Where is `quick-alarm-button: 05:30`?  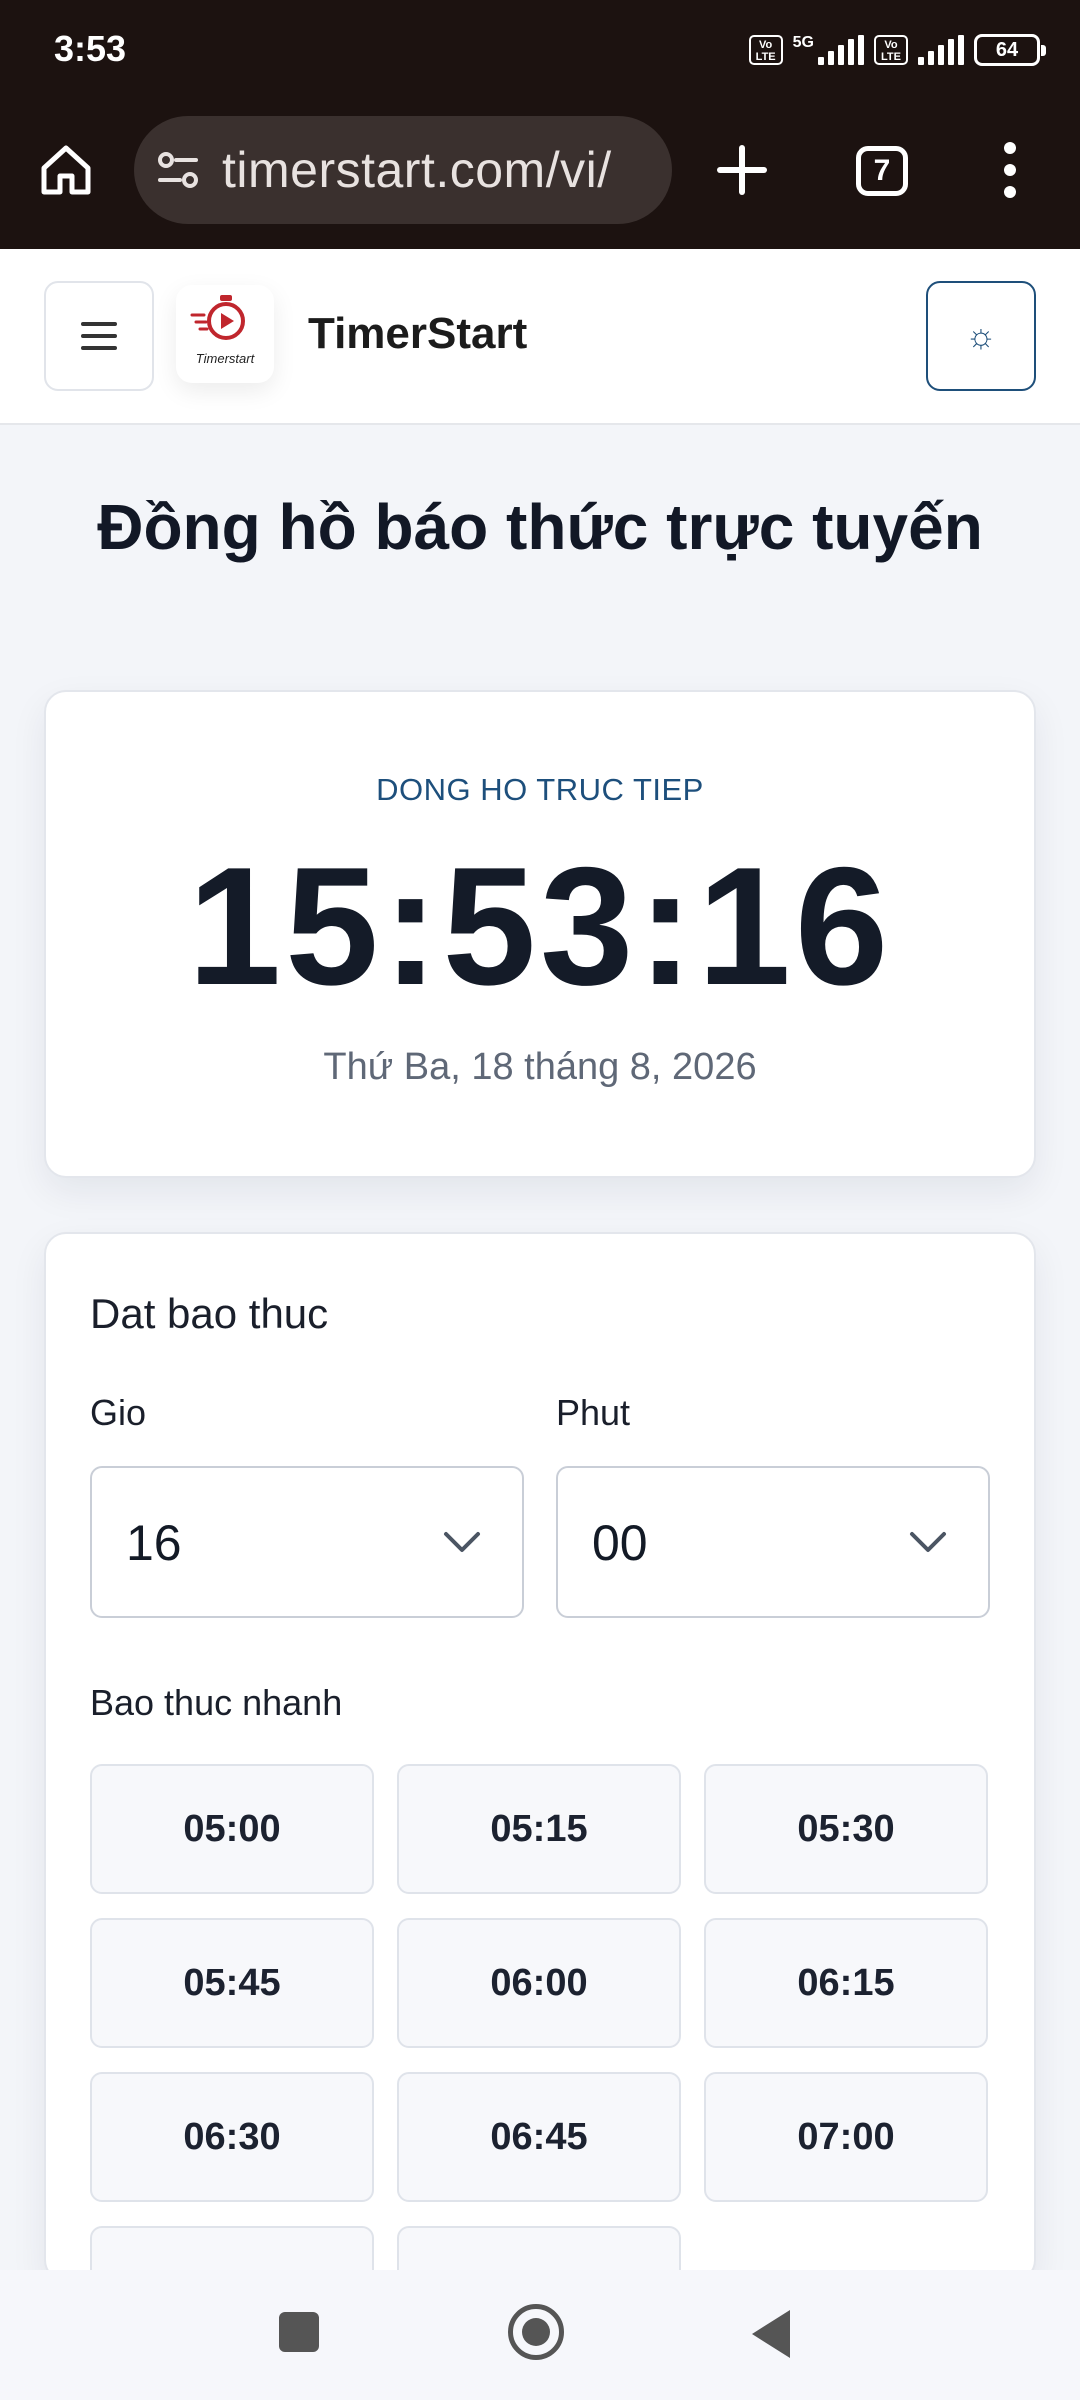
quick-alarm-button: 05:30 is located at coordinates (846, 1829).